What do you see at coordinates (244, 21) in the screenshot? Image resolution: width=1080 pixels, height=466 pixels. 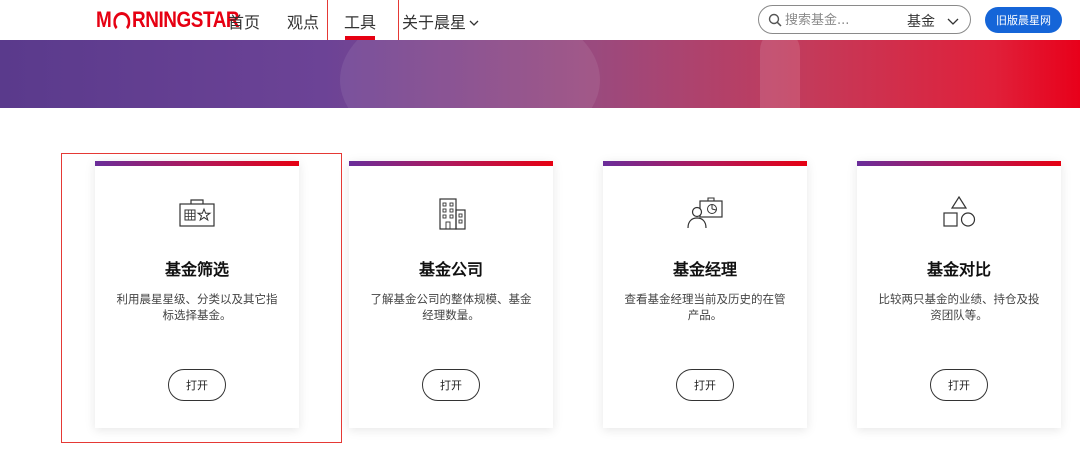 I see `nav-home: 首页` at bounding box center [244, 21].